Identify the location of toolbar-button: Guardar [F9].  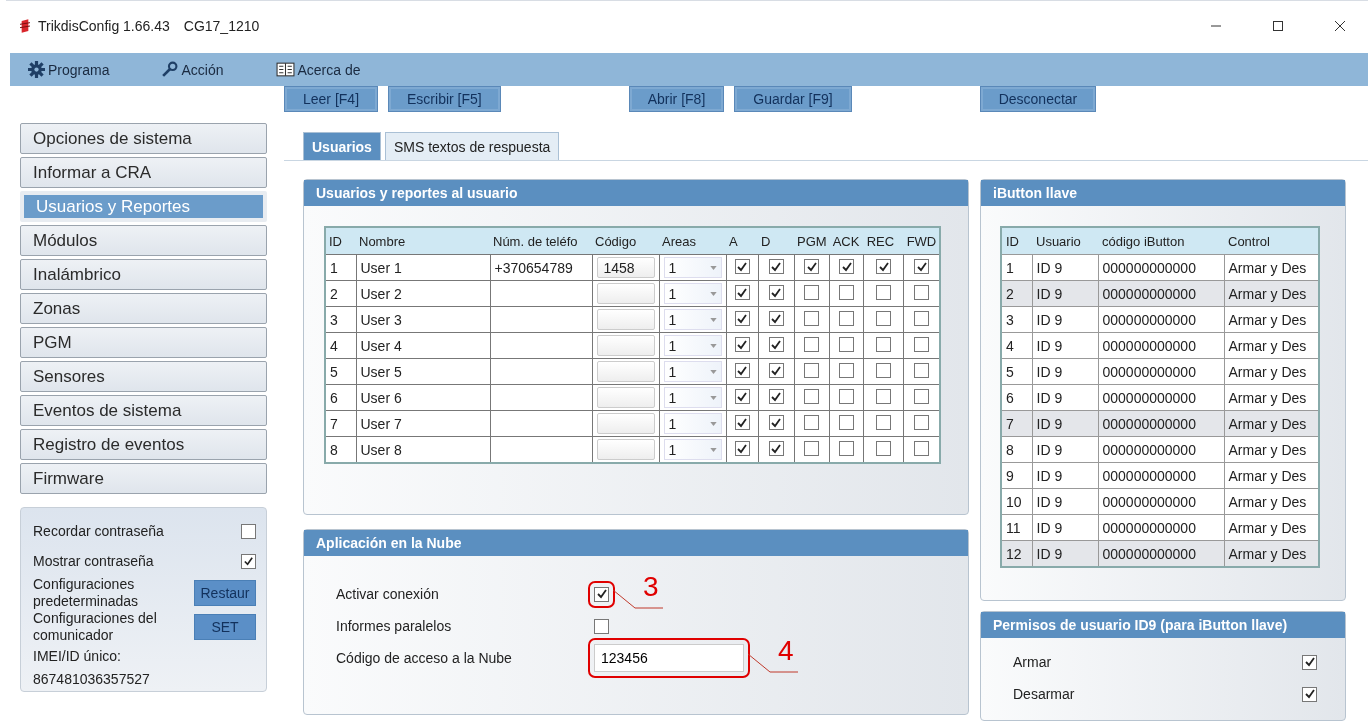
(793, 99).